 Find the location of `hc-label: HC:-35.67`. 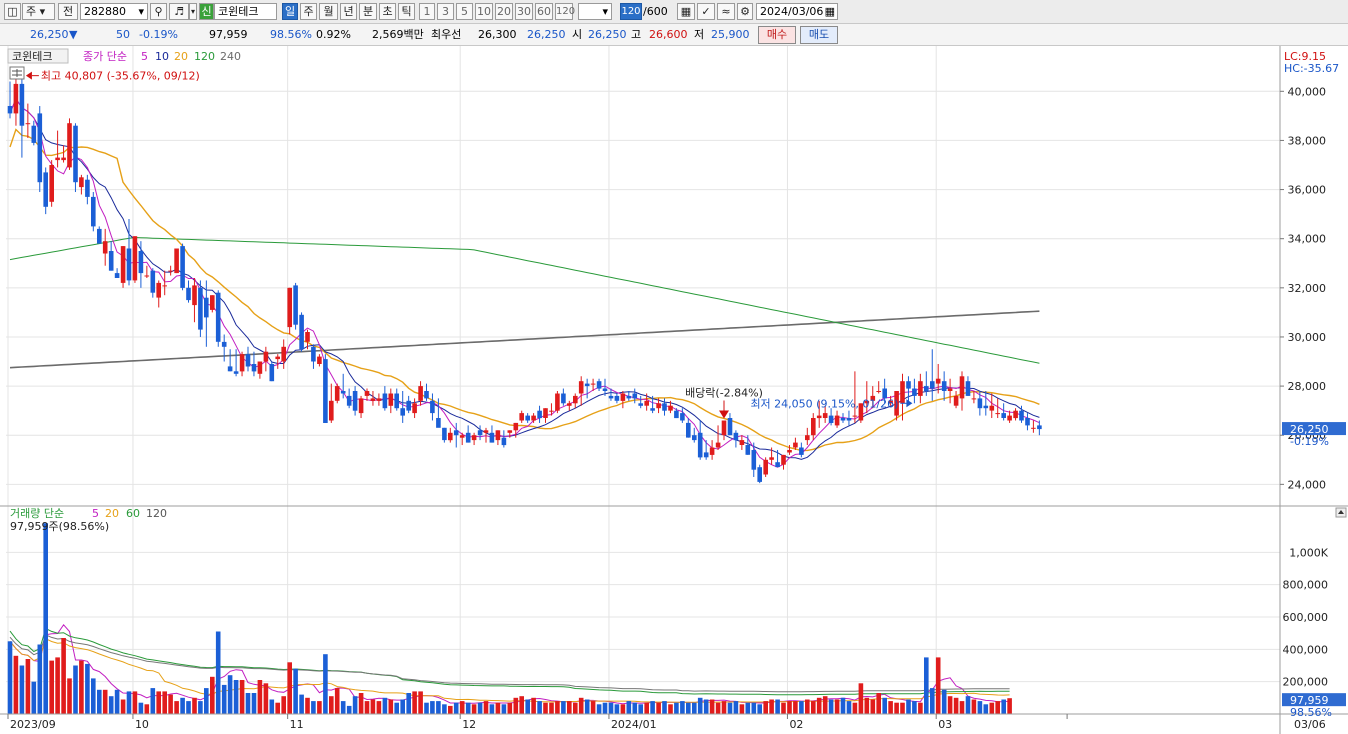

hc-label: HC:-35.67 is located at coordinates (1311, 68).